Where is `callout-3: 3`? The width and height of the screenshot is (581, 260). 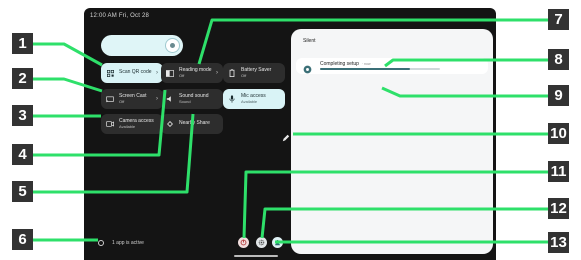
callout-3: 3 is located at coordinates (22, 115).